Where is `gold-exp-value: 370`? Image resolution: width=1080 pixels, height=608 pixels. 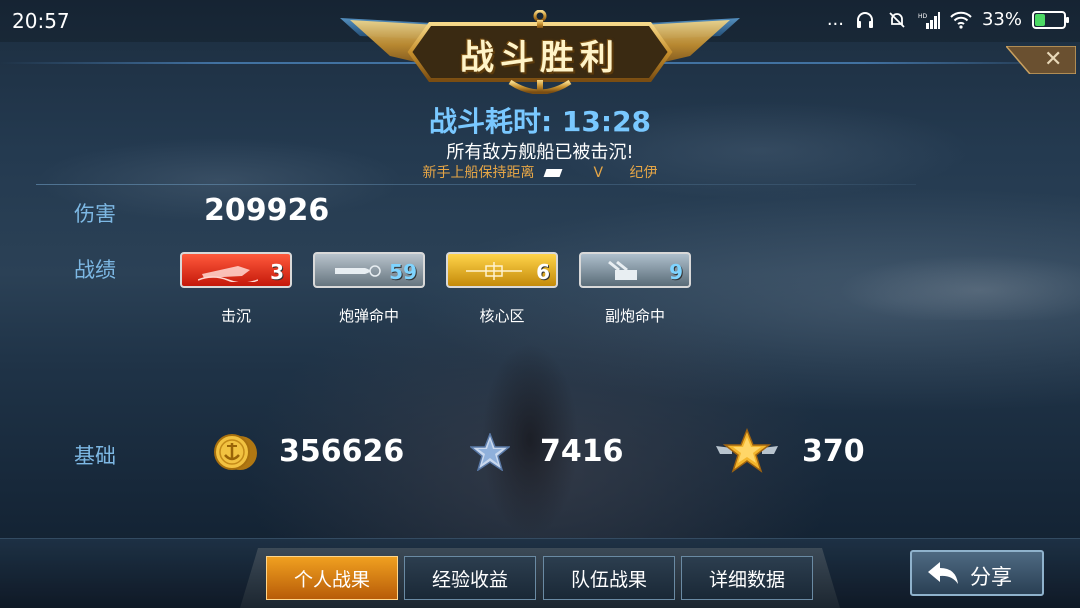
gold-exp-value: 370 is located at coordinates (833, 451).